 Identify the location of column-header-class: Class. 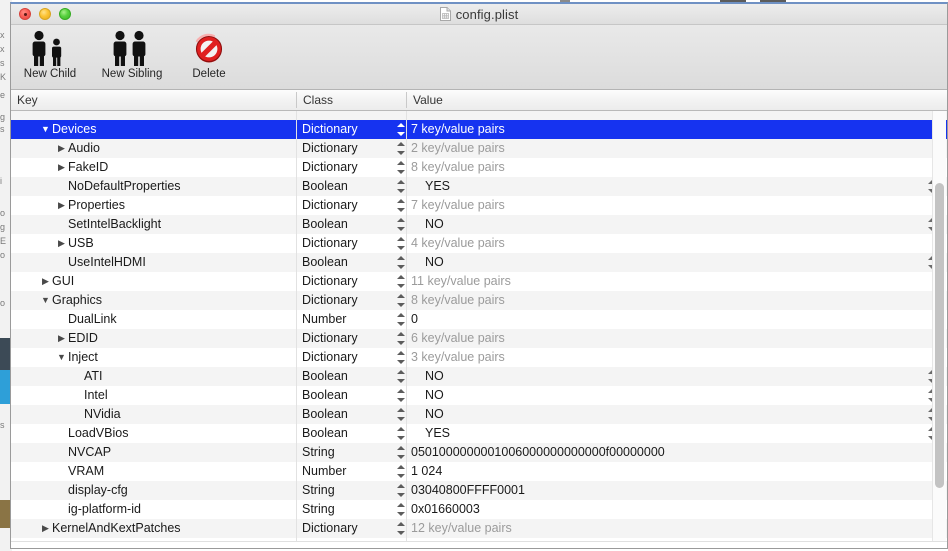
(351, 100).